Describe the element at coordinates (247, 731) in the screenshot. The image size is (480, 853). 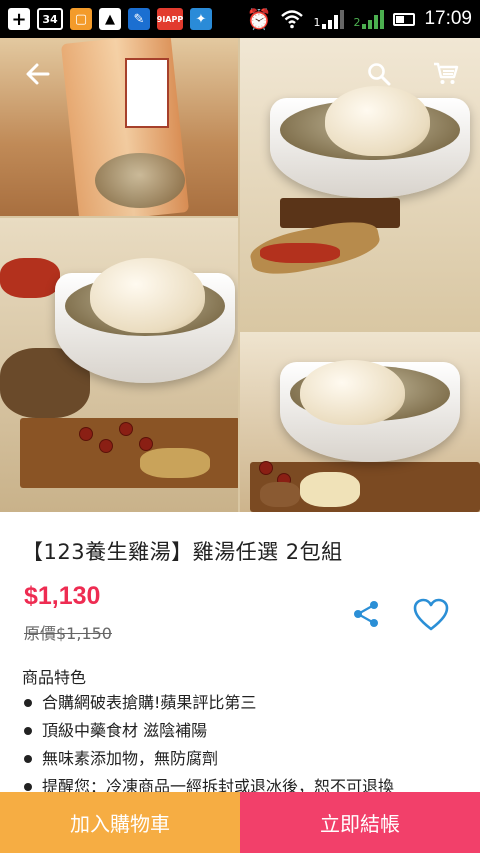
I see `list-item: 頂級中藥食材 滋陰補陽` at that location.